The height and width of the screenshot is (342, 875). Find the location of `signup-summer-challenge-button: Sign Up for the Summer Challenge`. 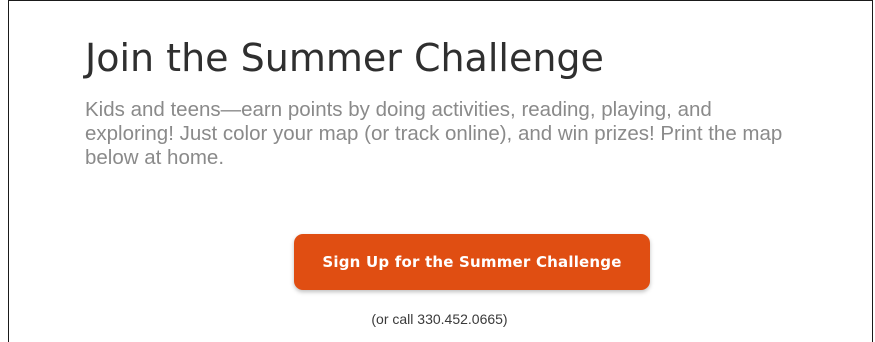

signup-summer-challenge-button: Sign Up for the Summer Challenge is located at coordinates (472, 262).